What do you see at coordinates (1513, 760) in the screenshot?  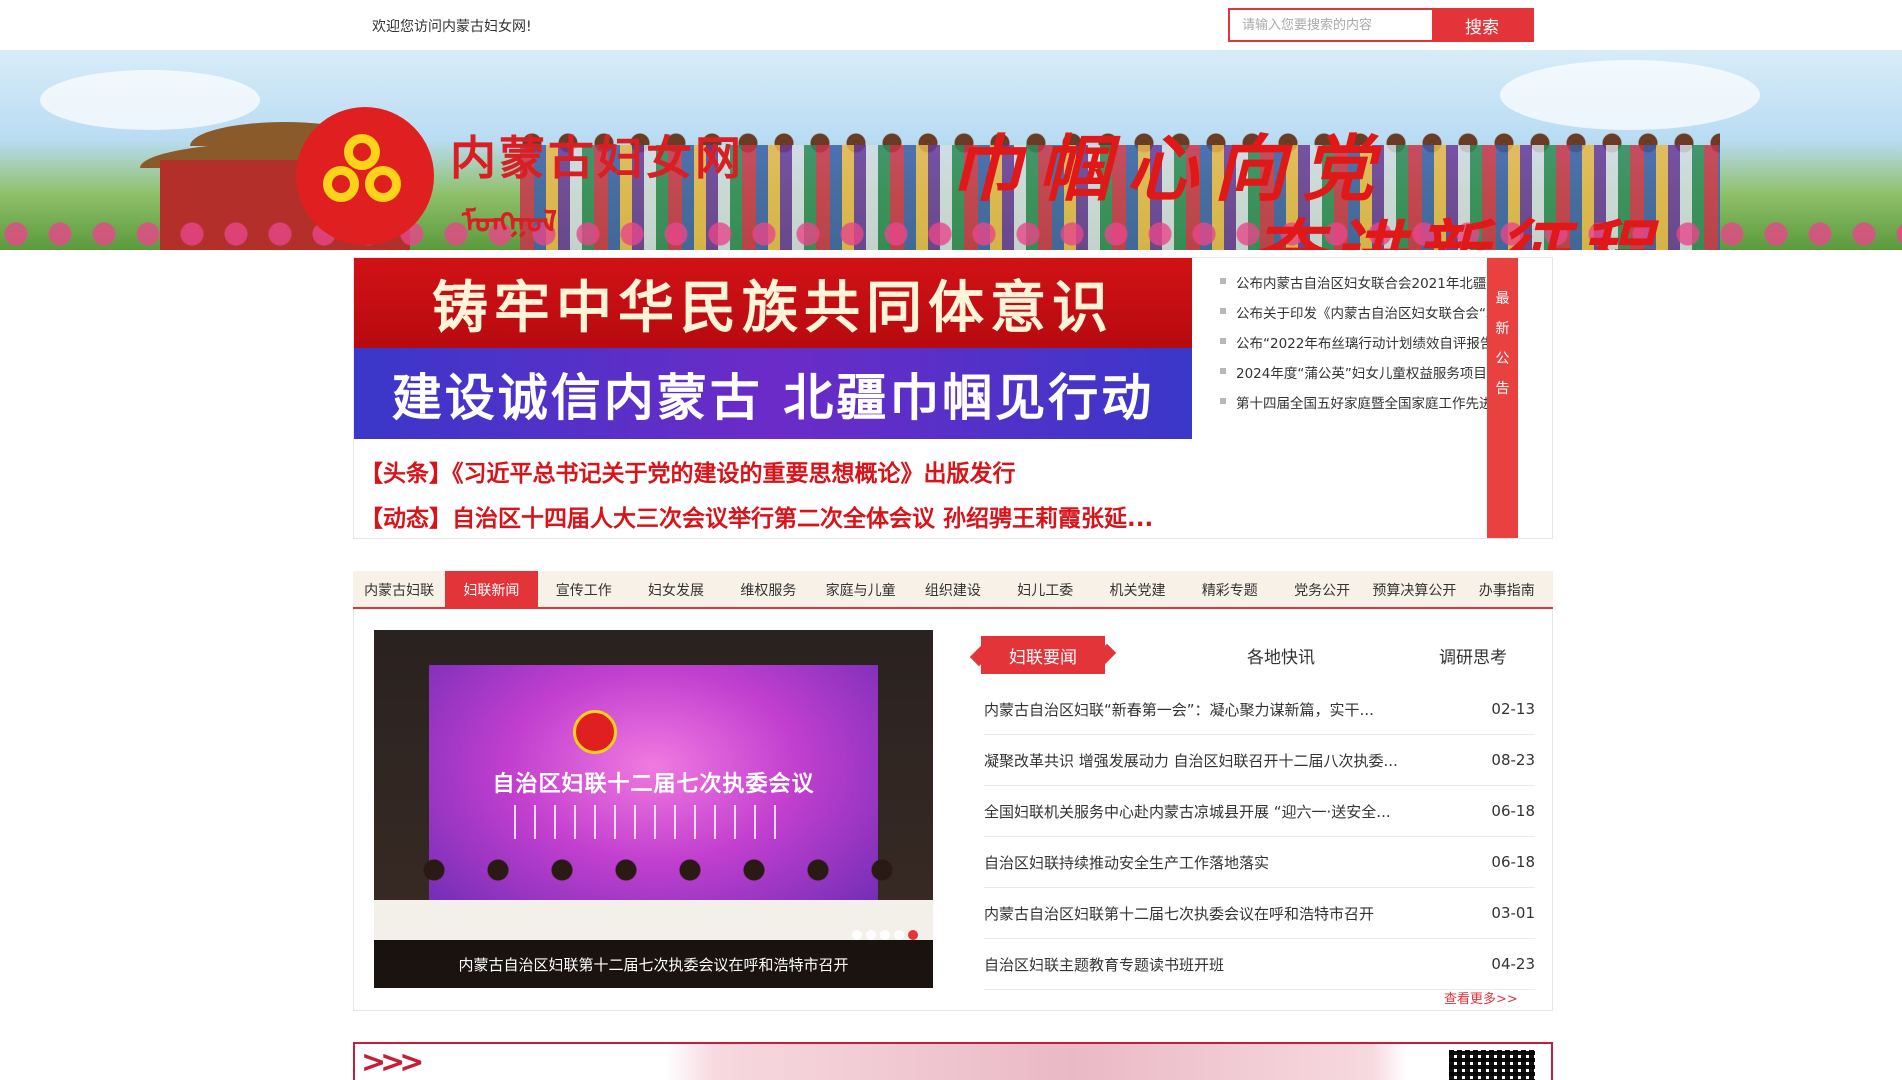 I see `news-date: 08-23` at bounding box center [1513, 760].